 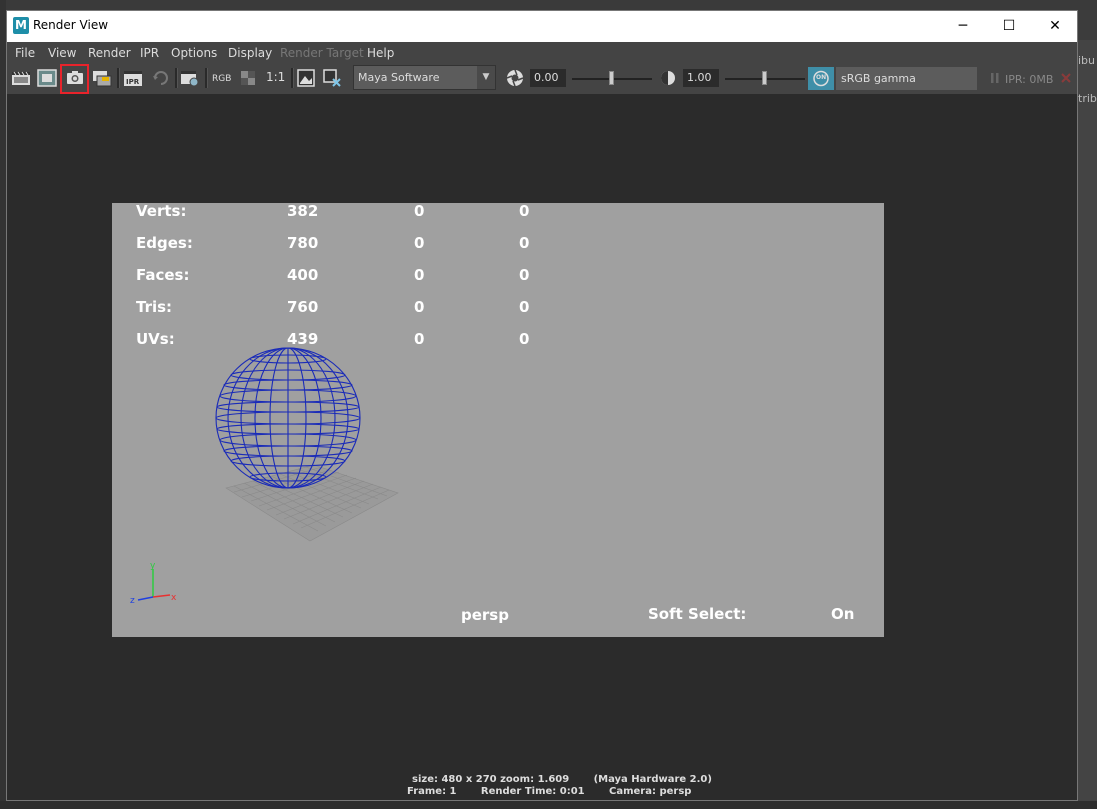 I want to click on background-app-right, so click(x=1087, y=424).